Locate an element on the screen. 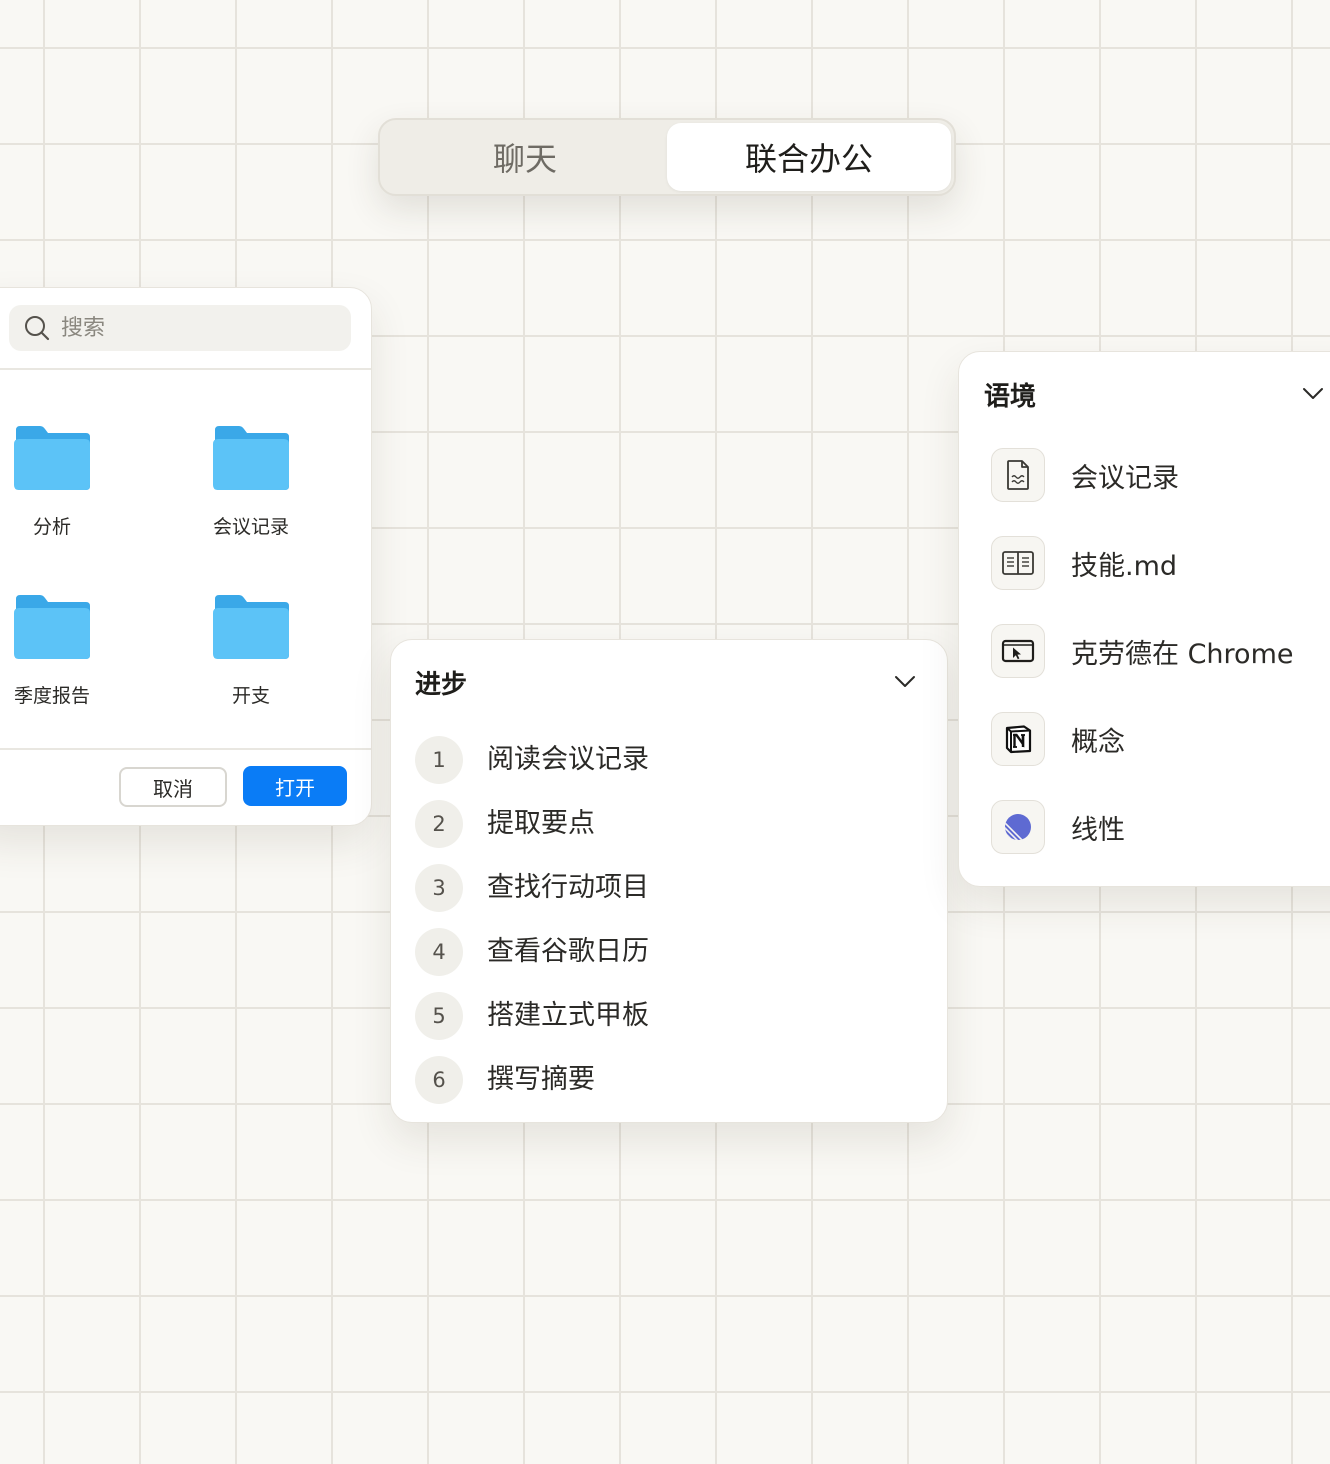 The image size is (1330, 1464). folder-meeting-notes: 会议记录 is located at coordinates (251, 481).